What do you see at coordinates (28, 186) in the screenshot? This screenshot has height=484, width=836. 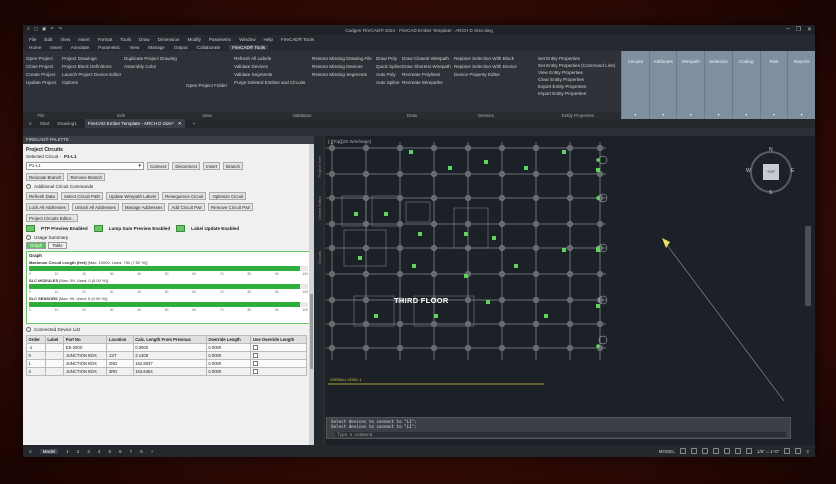 I see `collapse-toggle-icon` at bounding box center [28, 186].